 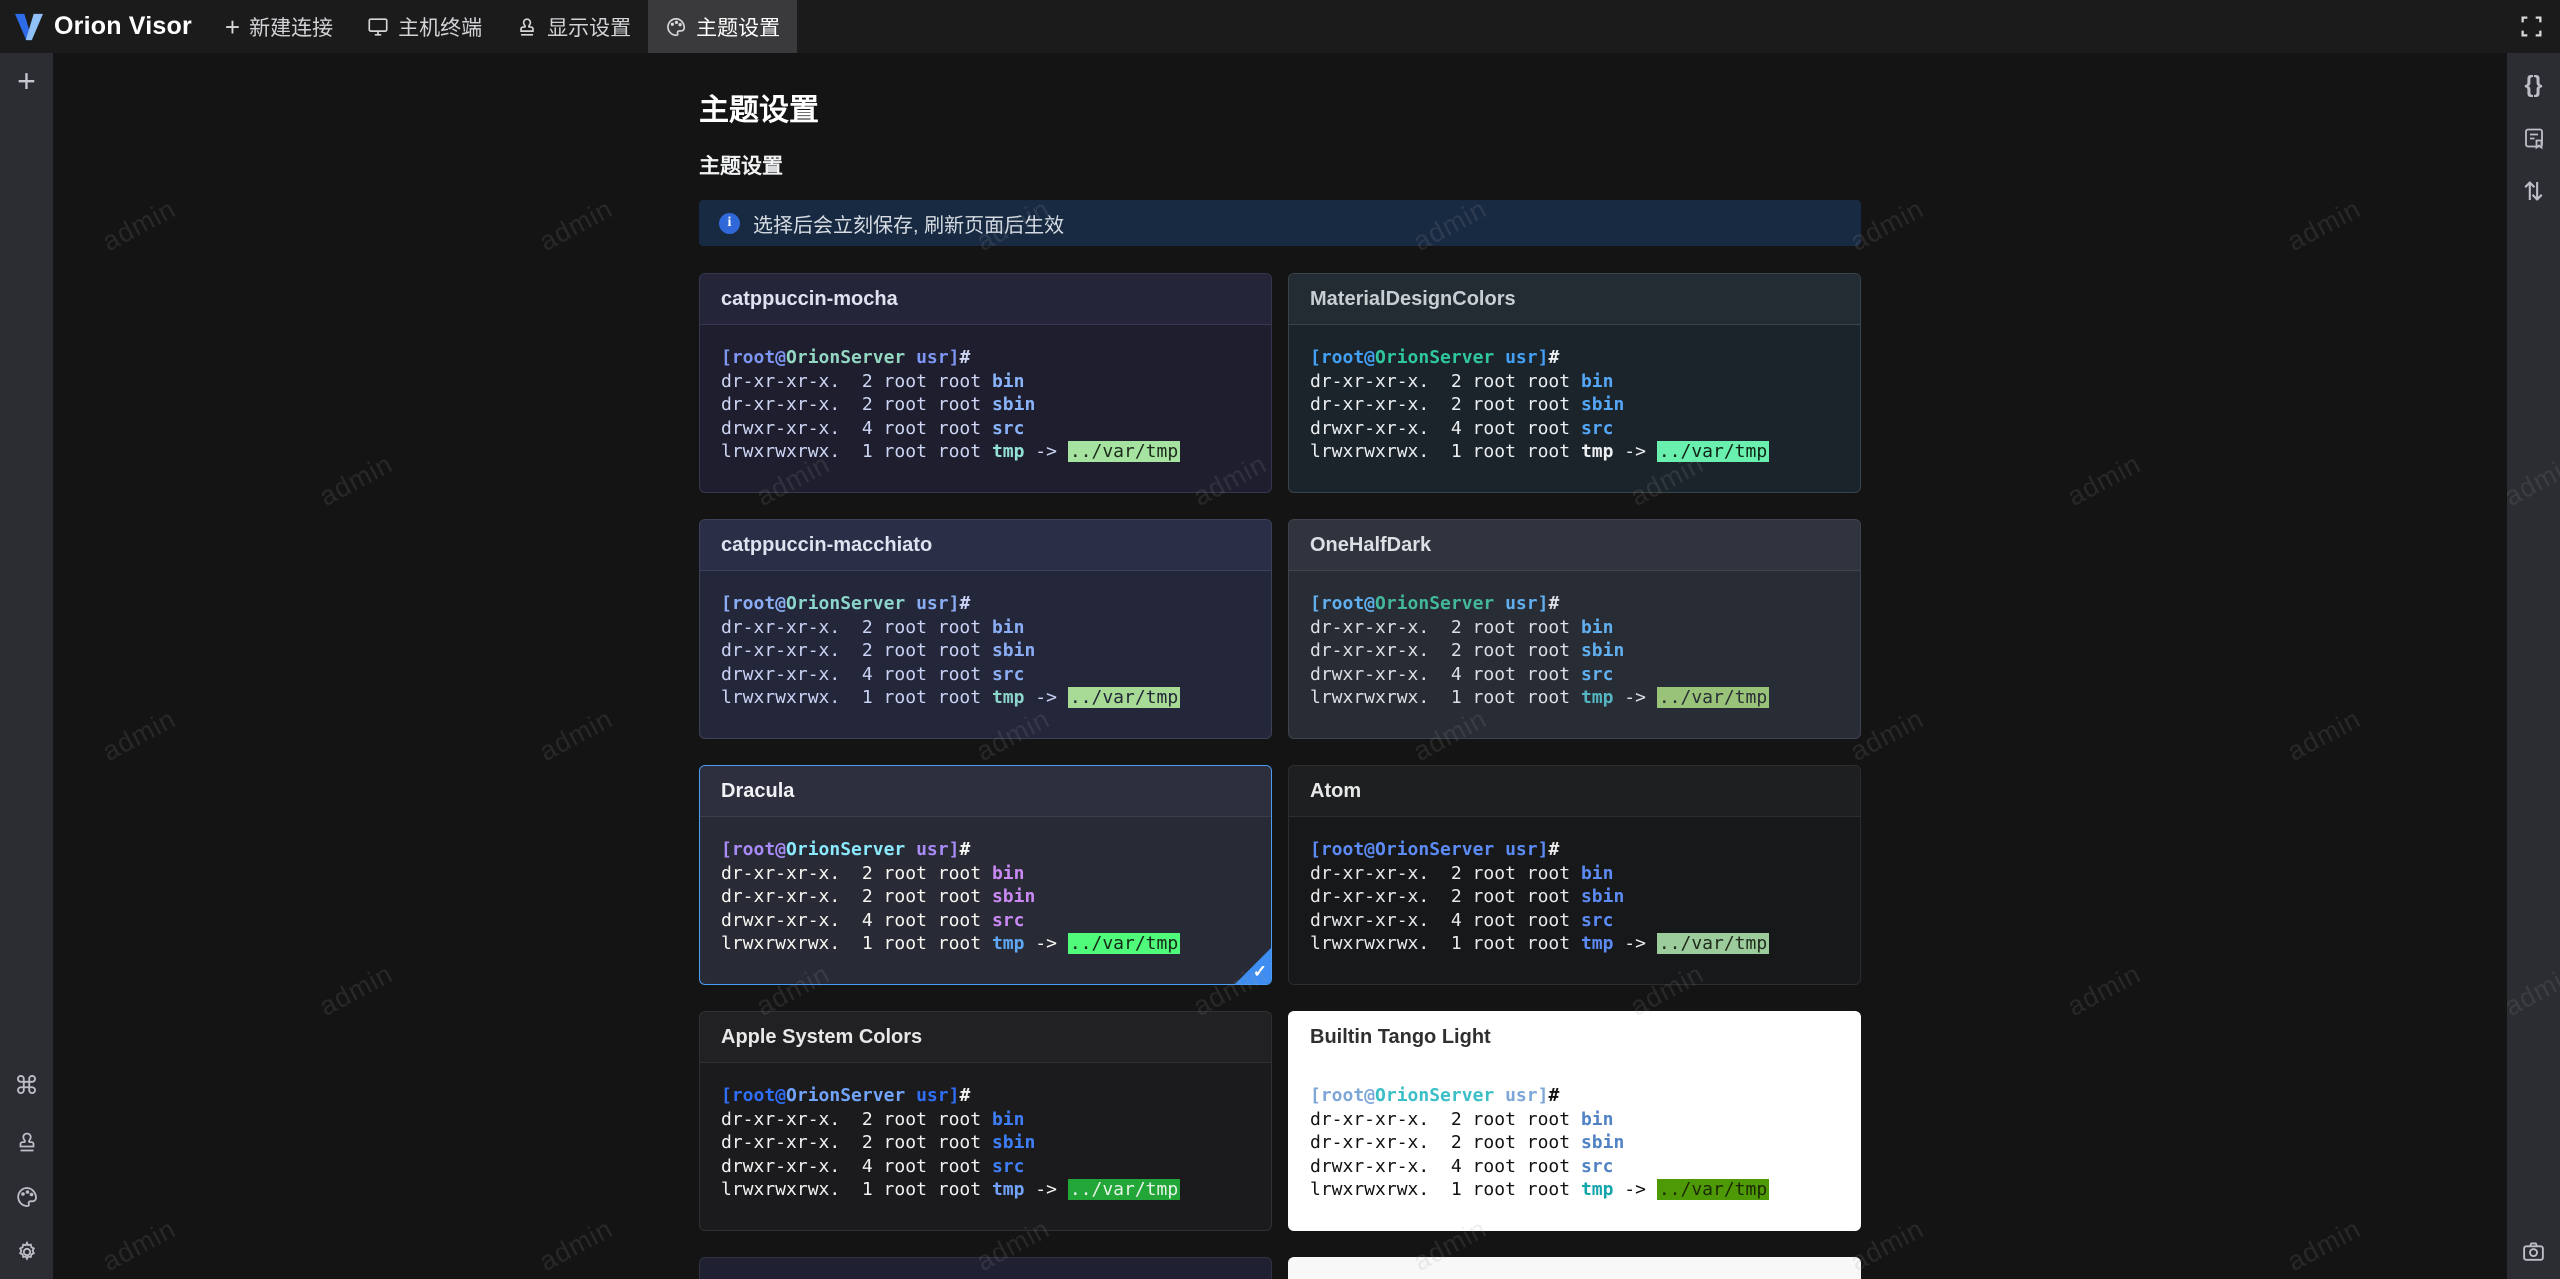 I want to click on theme-card-header: catppuccin-mocha, so click(x=985, y=299).